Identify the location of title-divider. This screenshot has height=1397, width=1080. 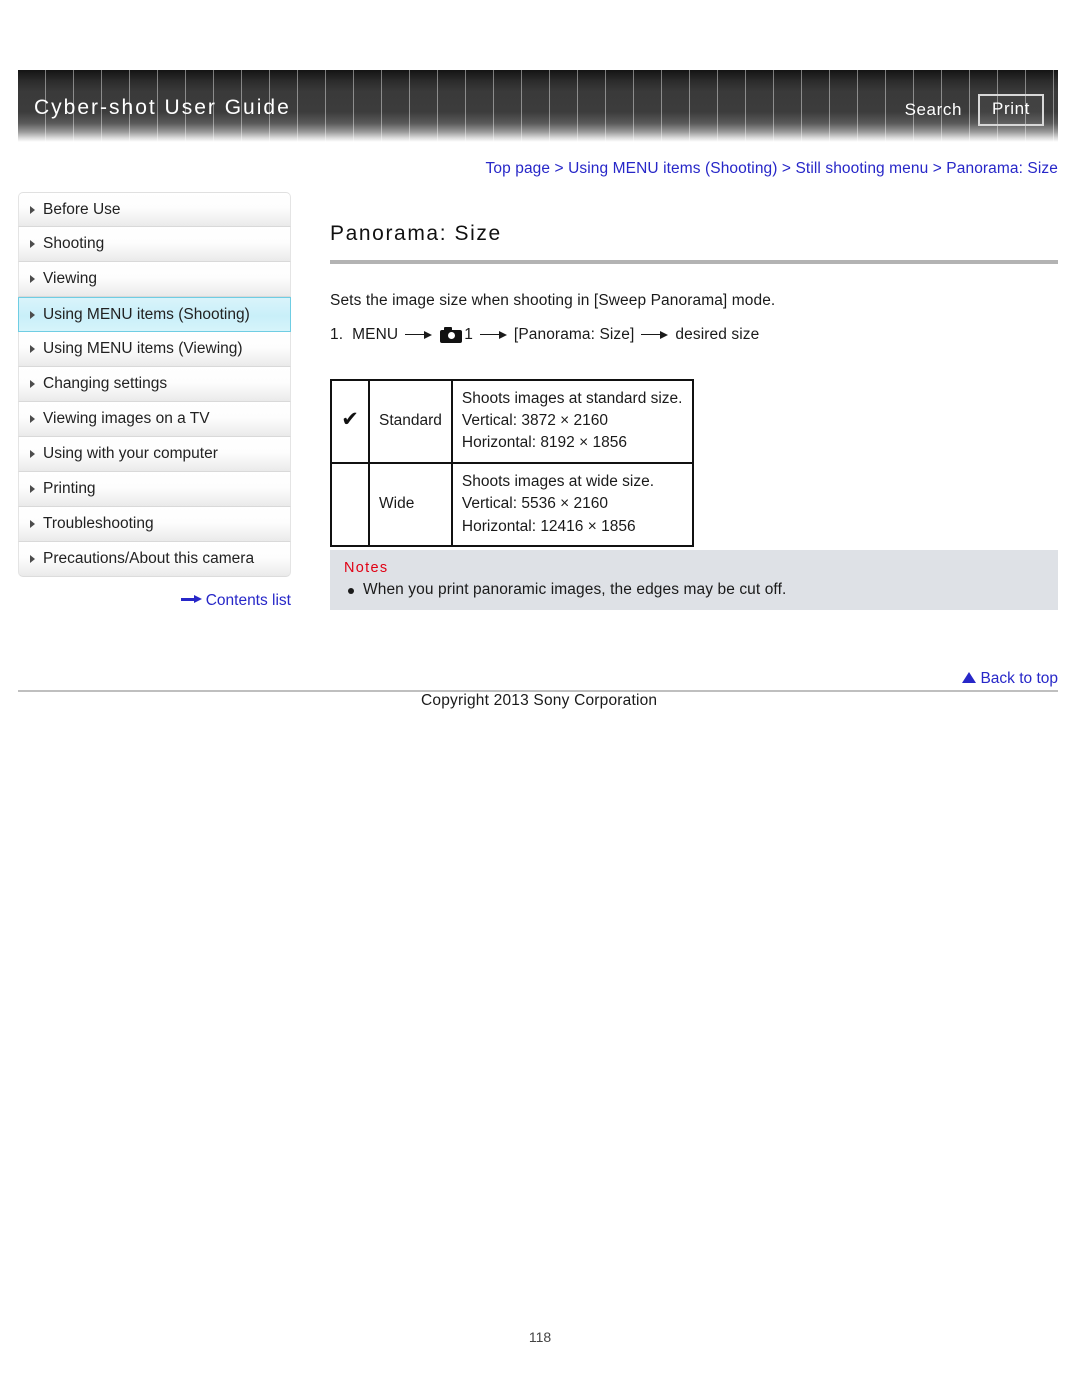
(694, 262).